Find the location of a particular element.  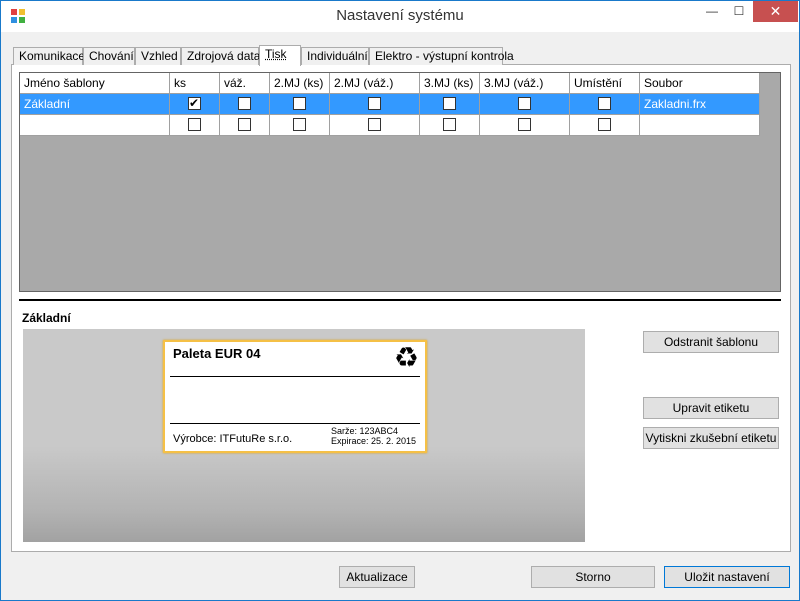

close-icon: ✕ is located at coordinates (775, 11).